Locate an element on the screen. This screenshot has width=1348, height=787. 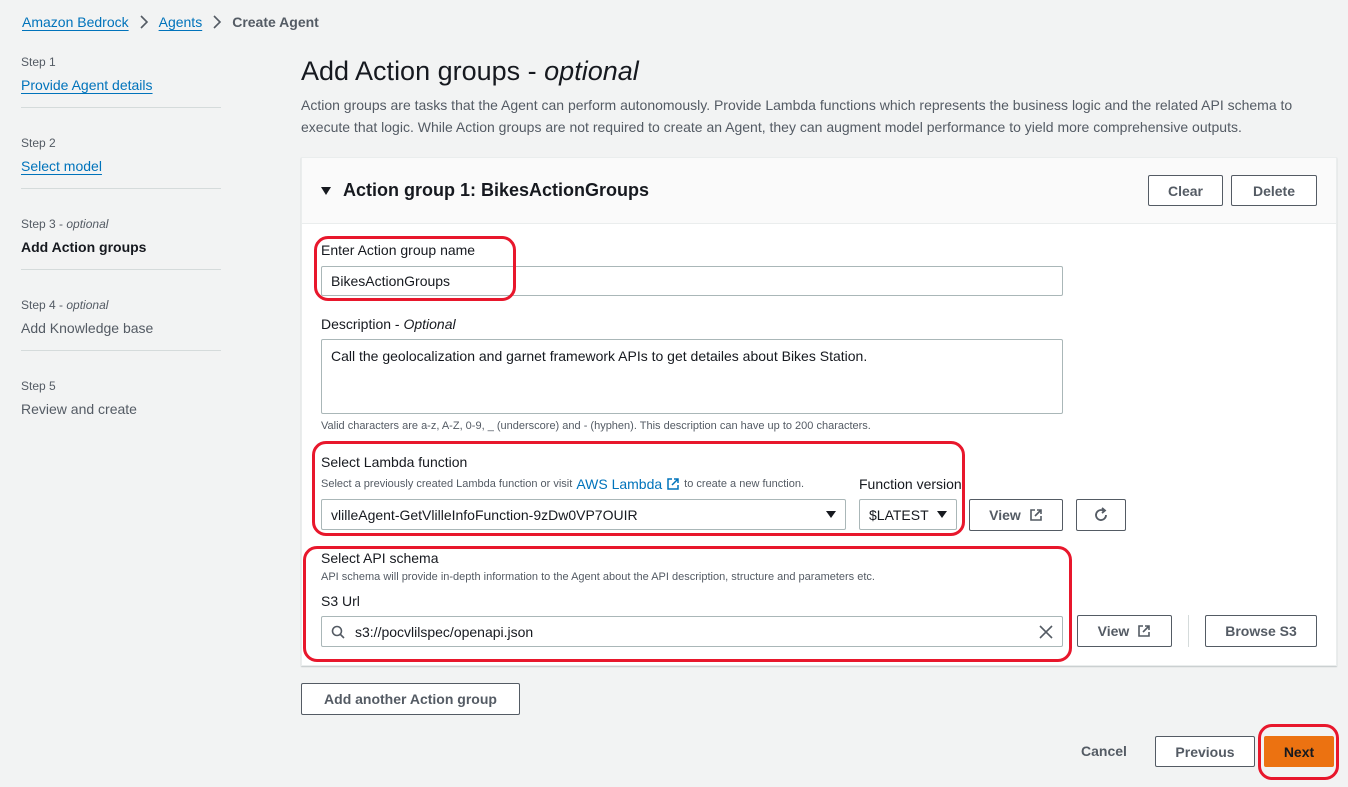
action-group-name-label: Enter Action group name is located at coordinates (398, 250).